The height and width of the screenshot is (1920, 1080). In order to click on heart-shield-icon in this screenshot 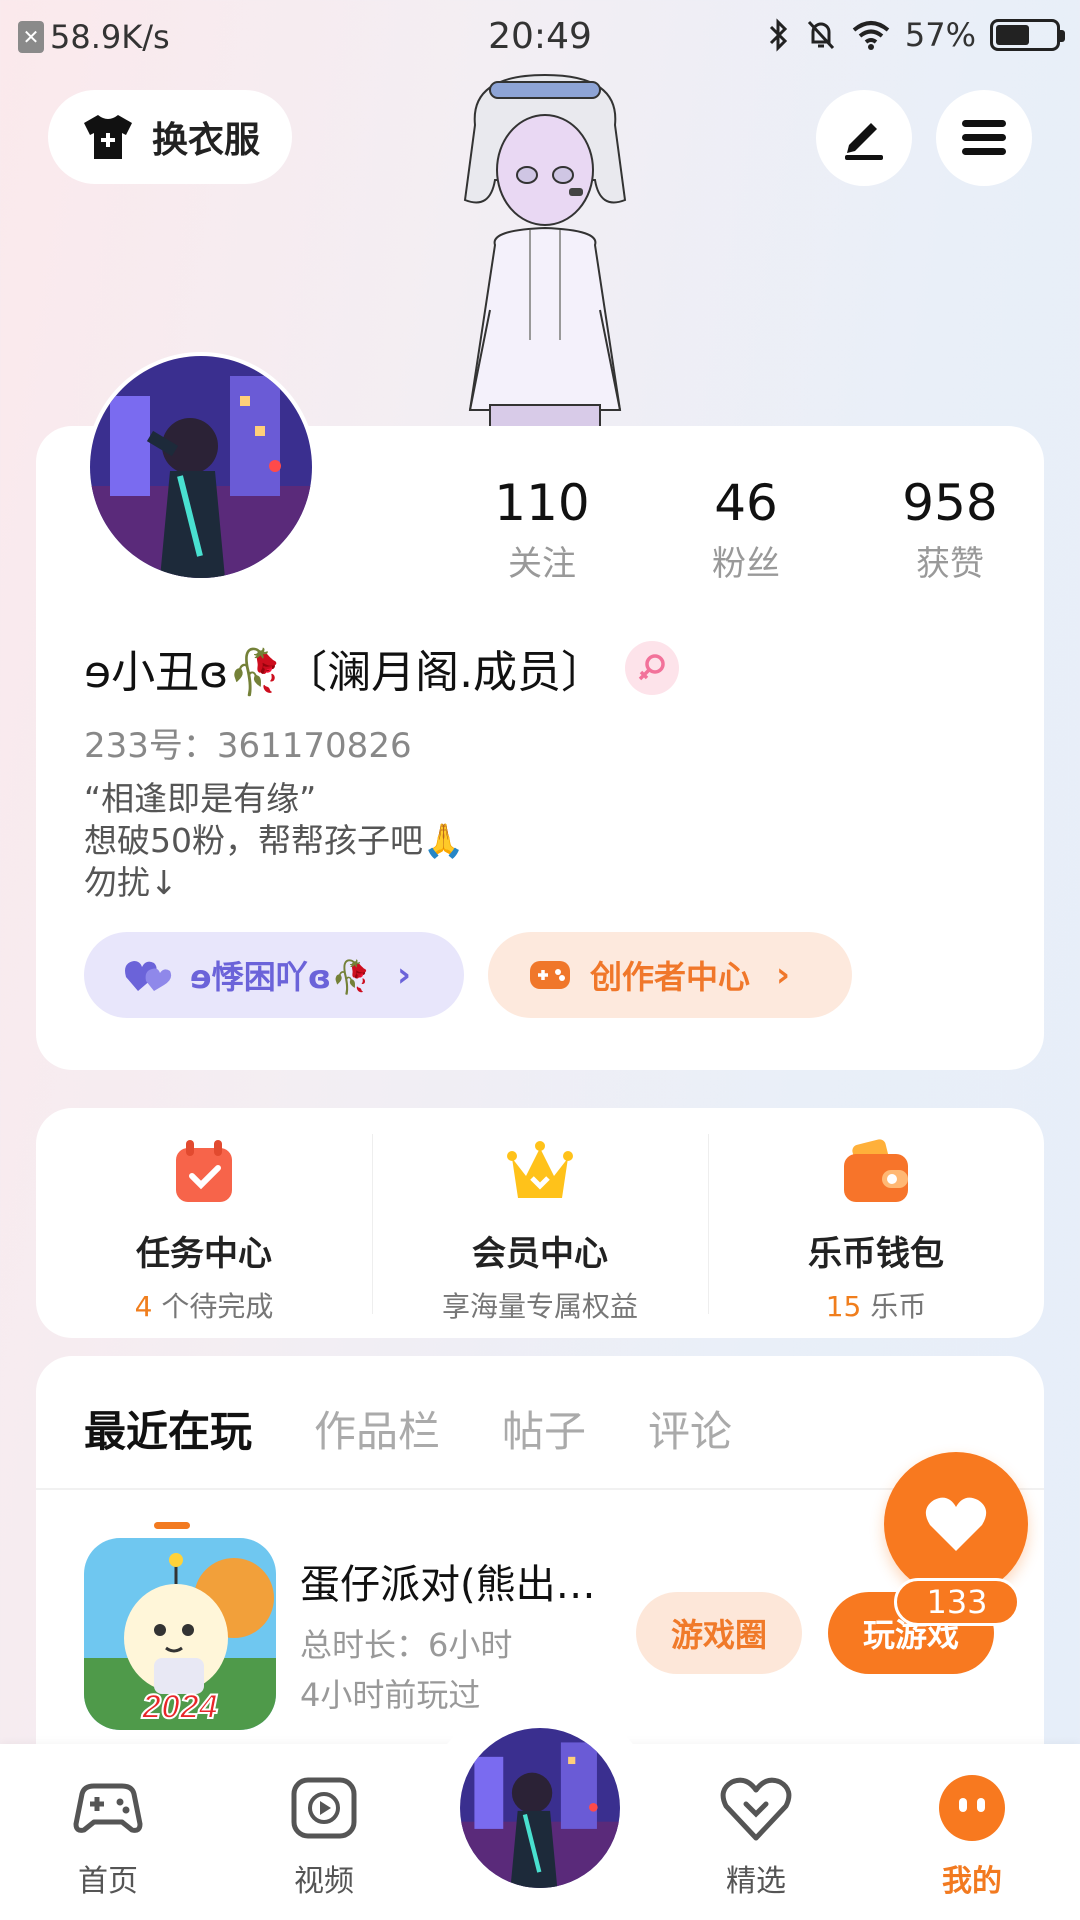, I will do `click(756, 1809)`.